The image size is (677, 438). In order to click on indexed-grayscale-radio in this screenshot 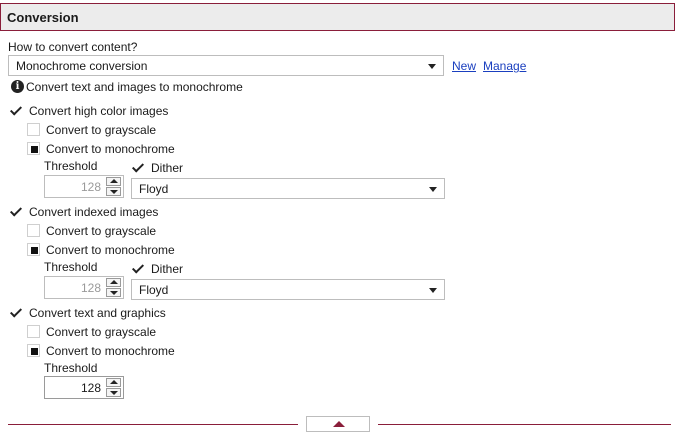, I will do `click(33, 230)`.